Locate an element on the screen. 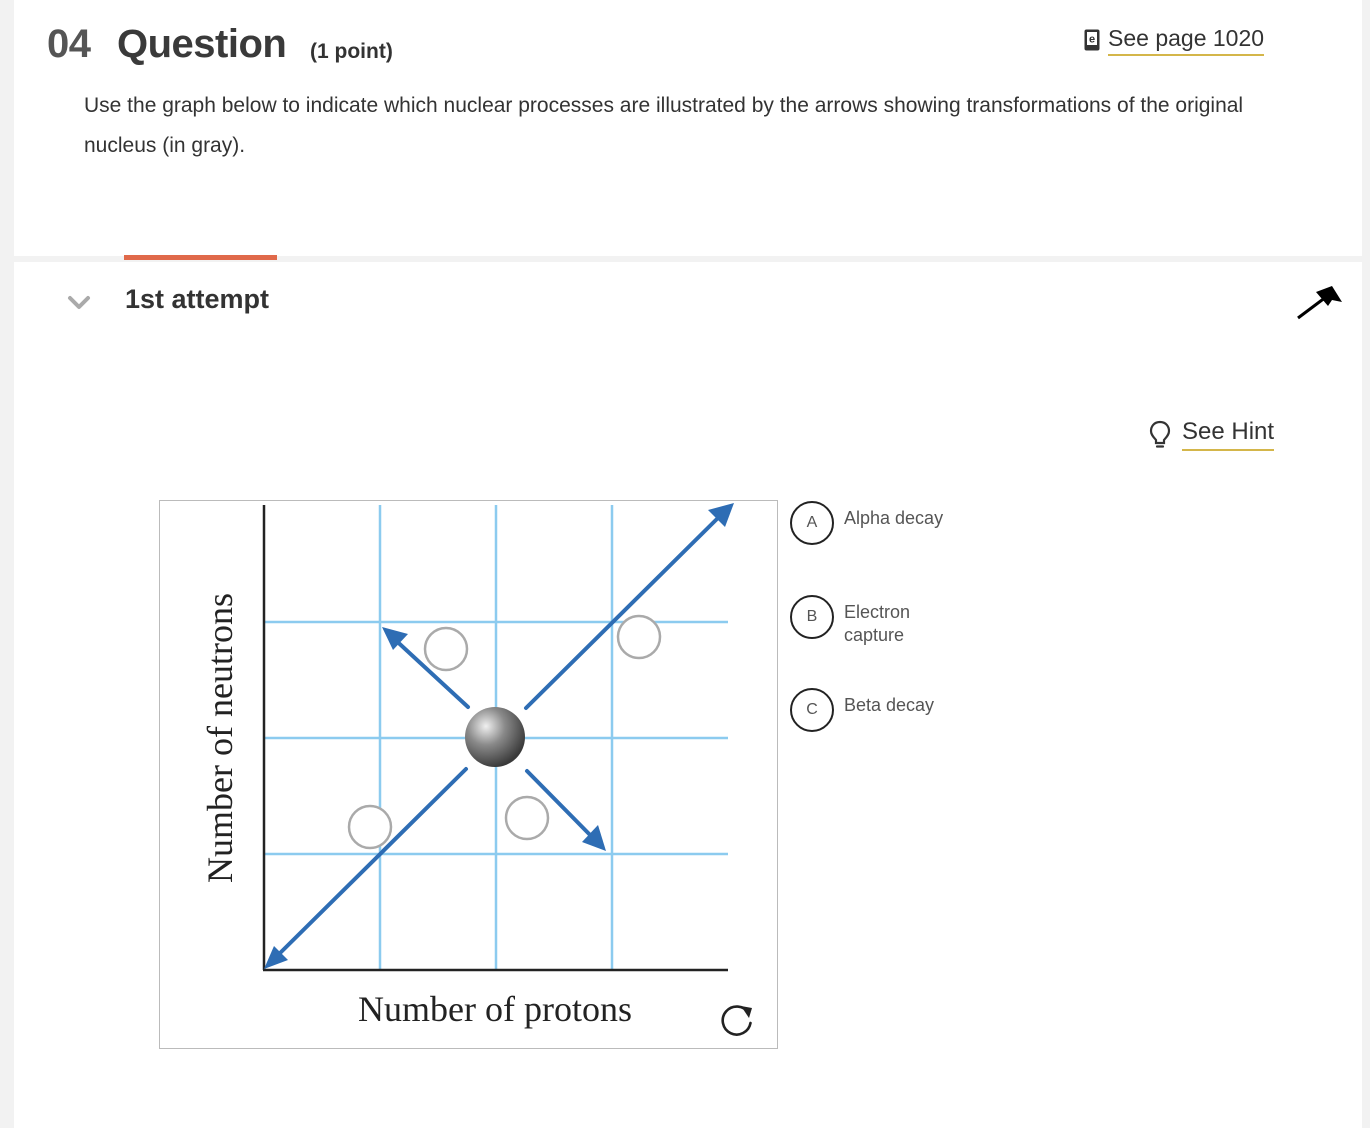 This screenshot has height=1128, width=1370. arrow-cursor-icon is located at coordinates (1319, 303).